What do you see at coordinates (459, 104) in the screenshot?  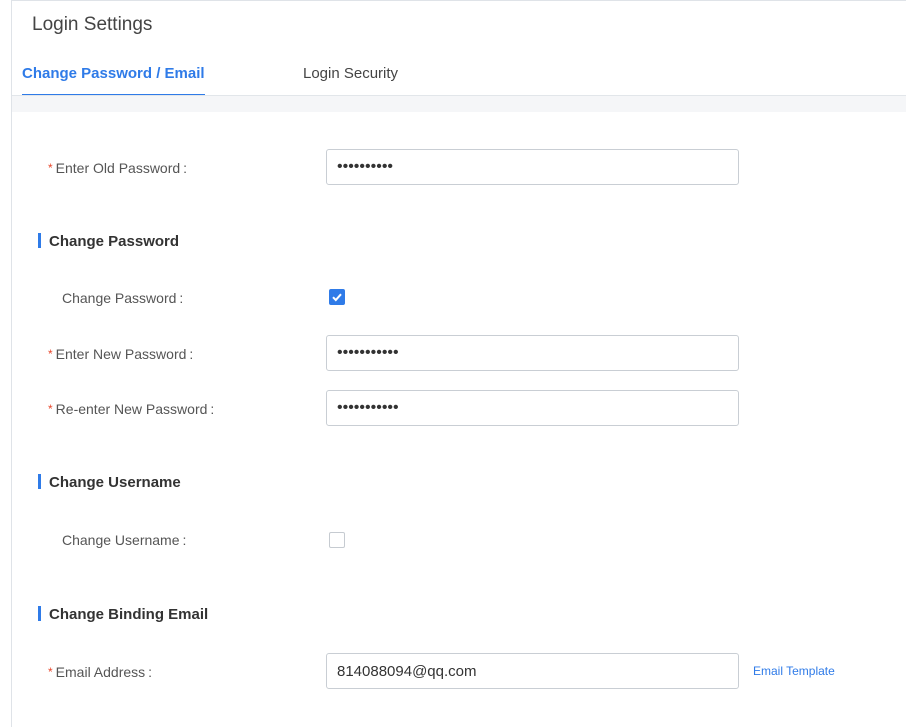 I see `section-spacer` at bounding box center [459, 104].